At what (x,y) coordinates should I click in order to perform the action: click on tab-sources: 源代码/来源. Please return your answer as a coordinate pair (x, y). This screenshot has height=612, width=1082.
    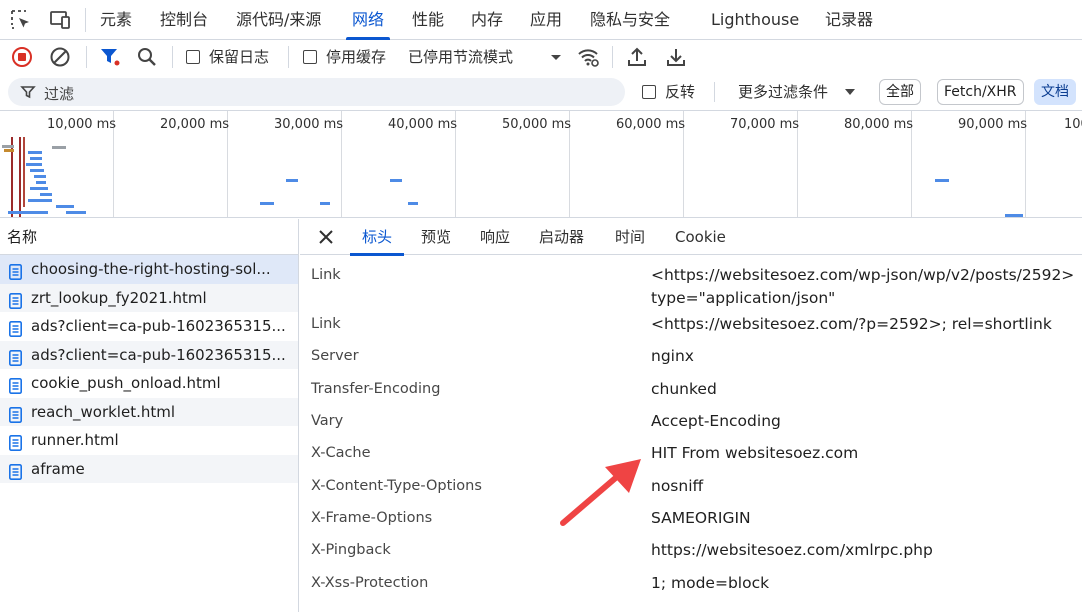
    Looking at the image, I should click on (278, 20).